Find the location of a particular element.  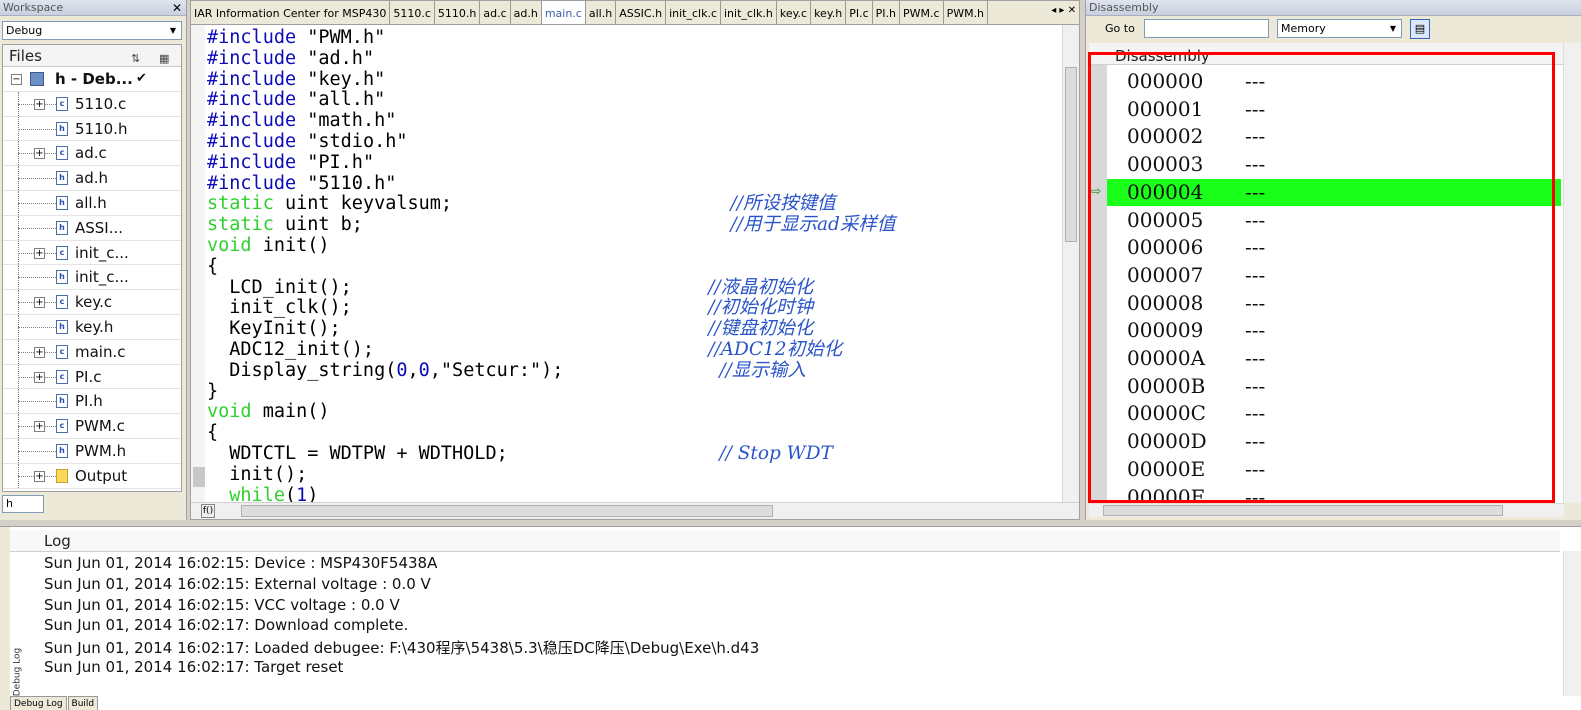

disassembly-row: 000007 --- is located at coordinates (1334, 276).